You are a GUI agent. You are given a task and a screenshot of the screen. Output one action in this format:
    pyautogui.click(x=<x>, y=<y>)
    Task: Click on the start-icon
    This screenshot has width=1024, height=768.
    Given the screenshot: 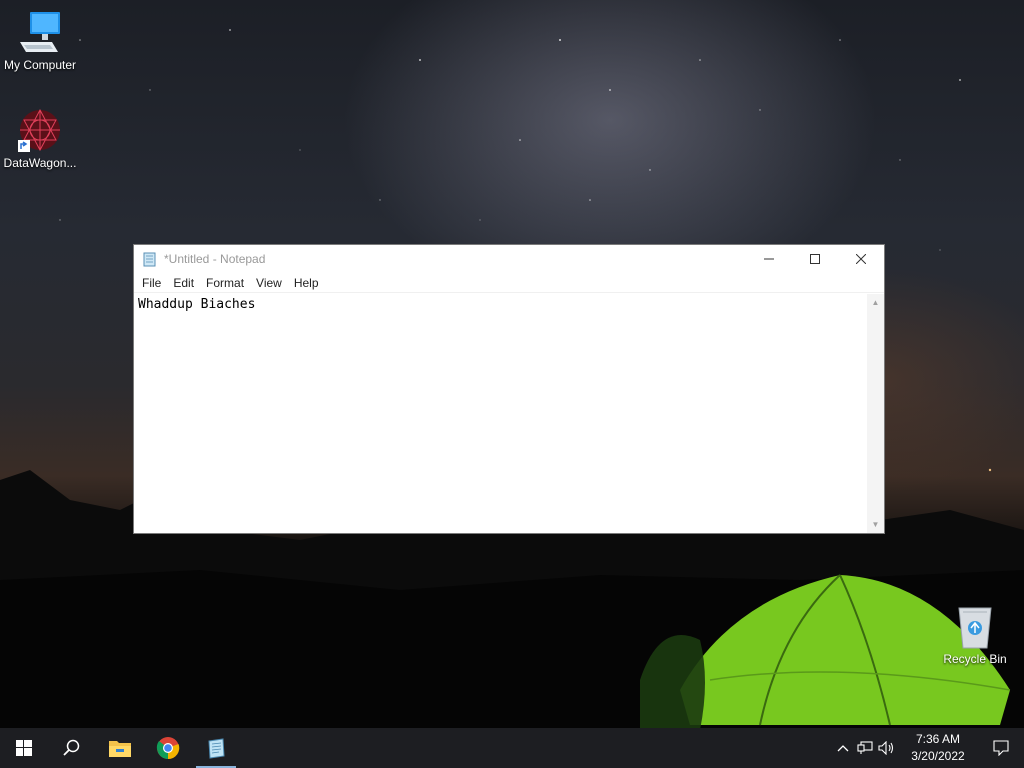 What is the action you would take?
    pyautogui.click(x=24, y=748)
    